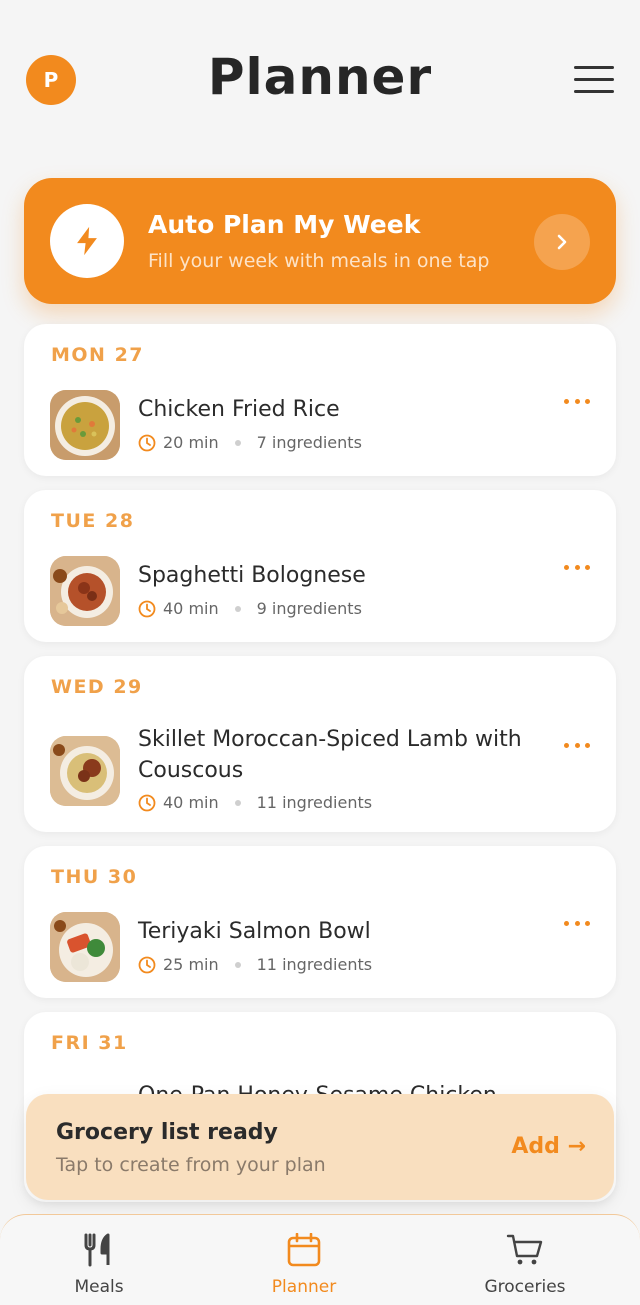 The image size is (640, 1305). Describe the element at coordinates (94, 877) in the screenshot. I see `day-label: THU 30` at that location.